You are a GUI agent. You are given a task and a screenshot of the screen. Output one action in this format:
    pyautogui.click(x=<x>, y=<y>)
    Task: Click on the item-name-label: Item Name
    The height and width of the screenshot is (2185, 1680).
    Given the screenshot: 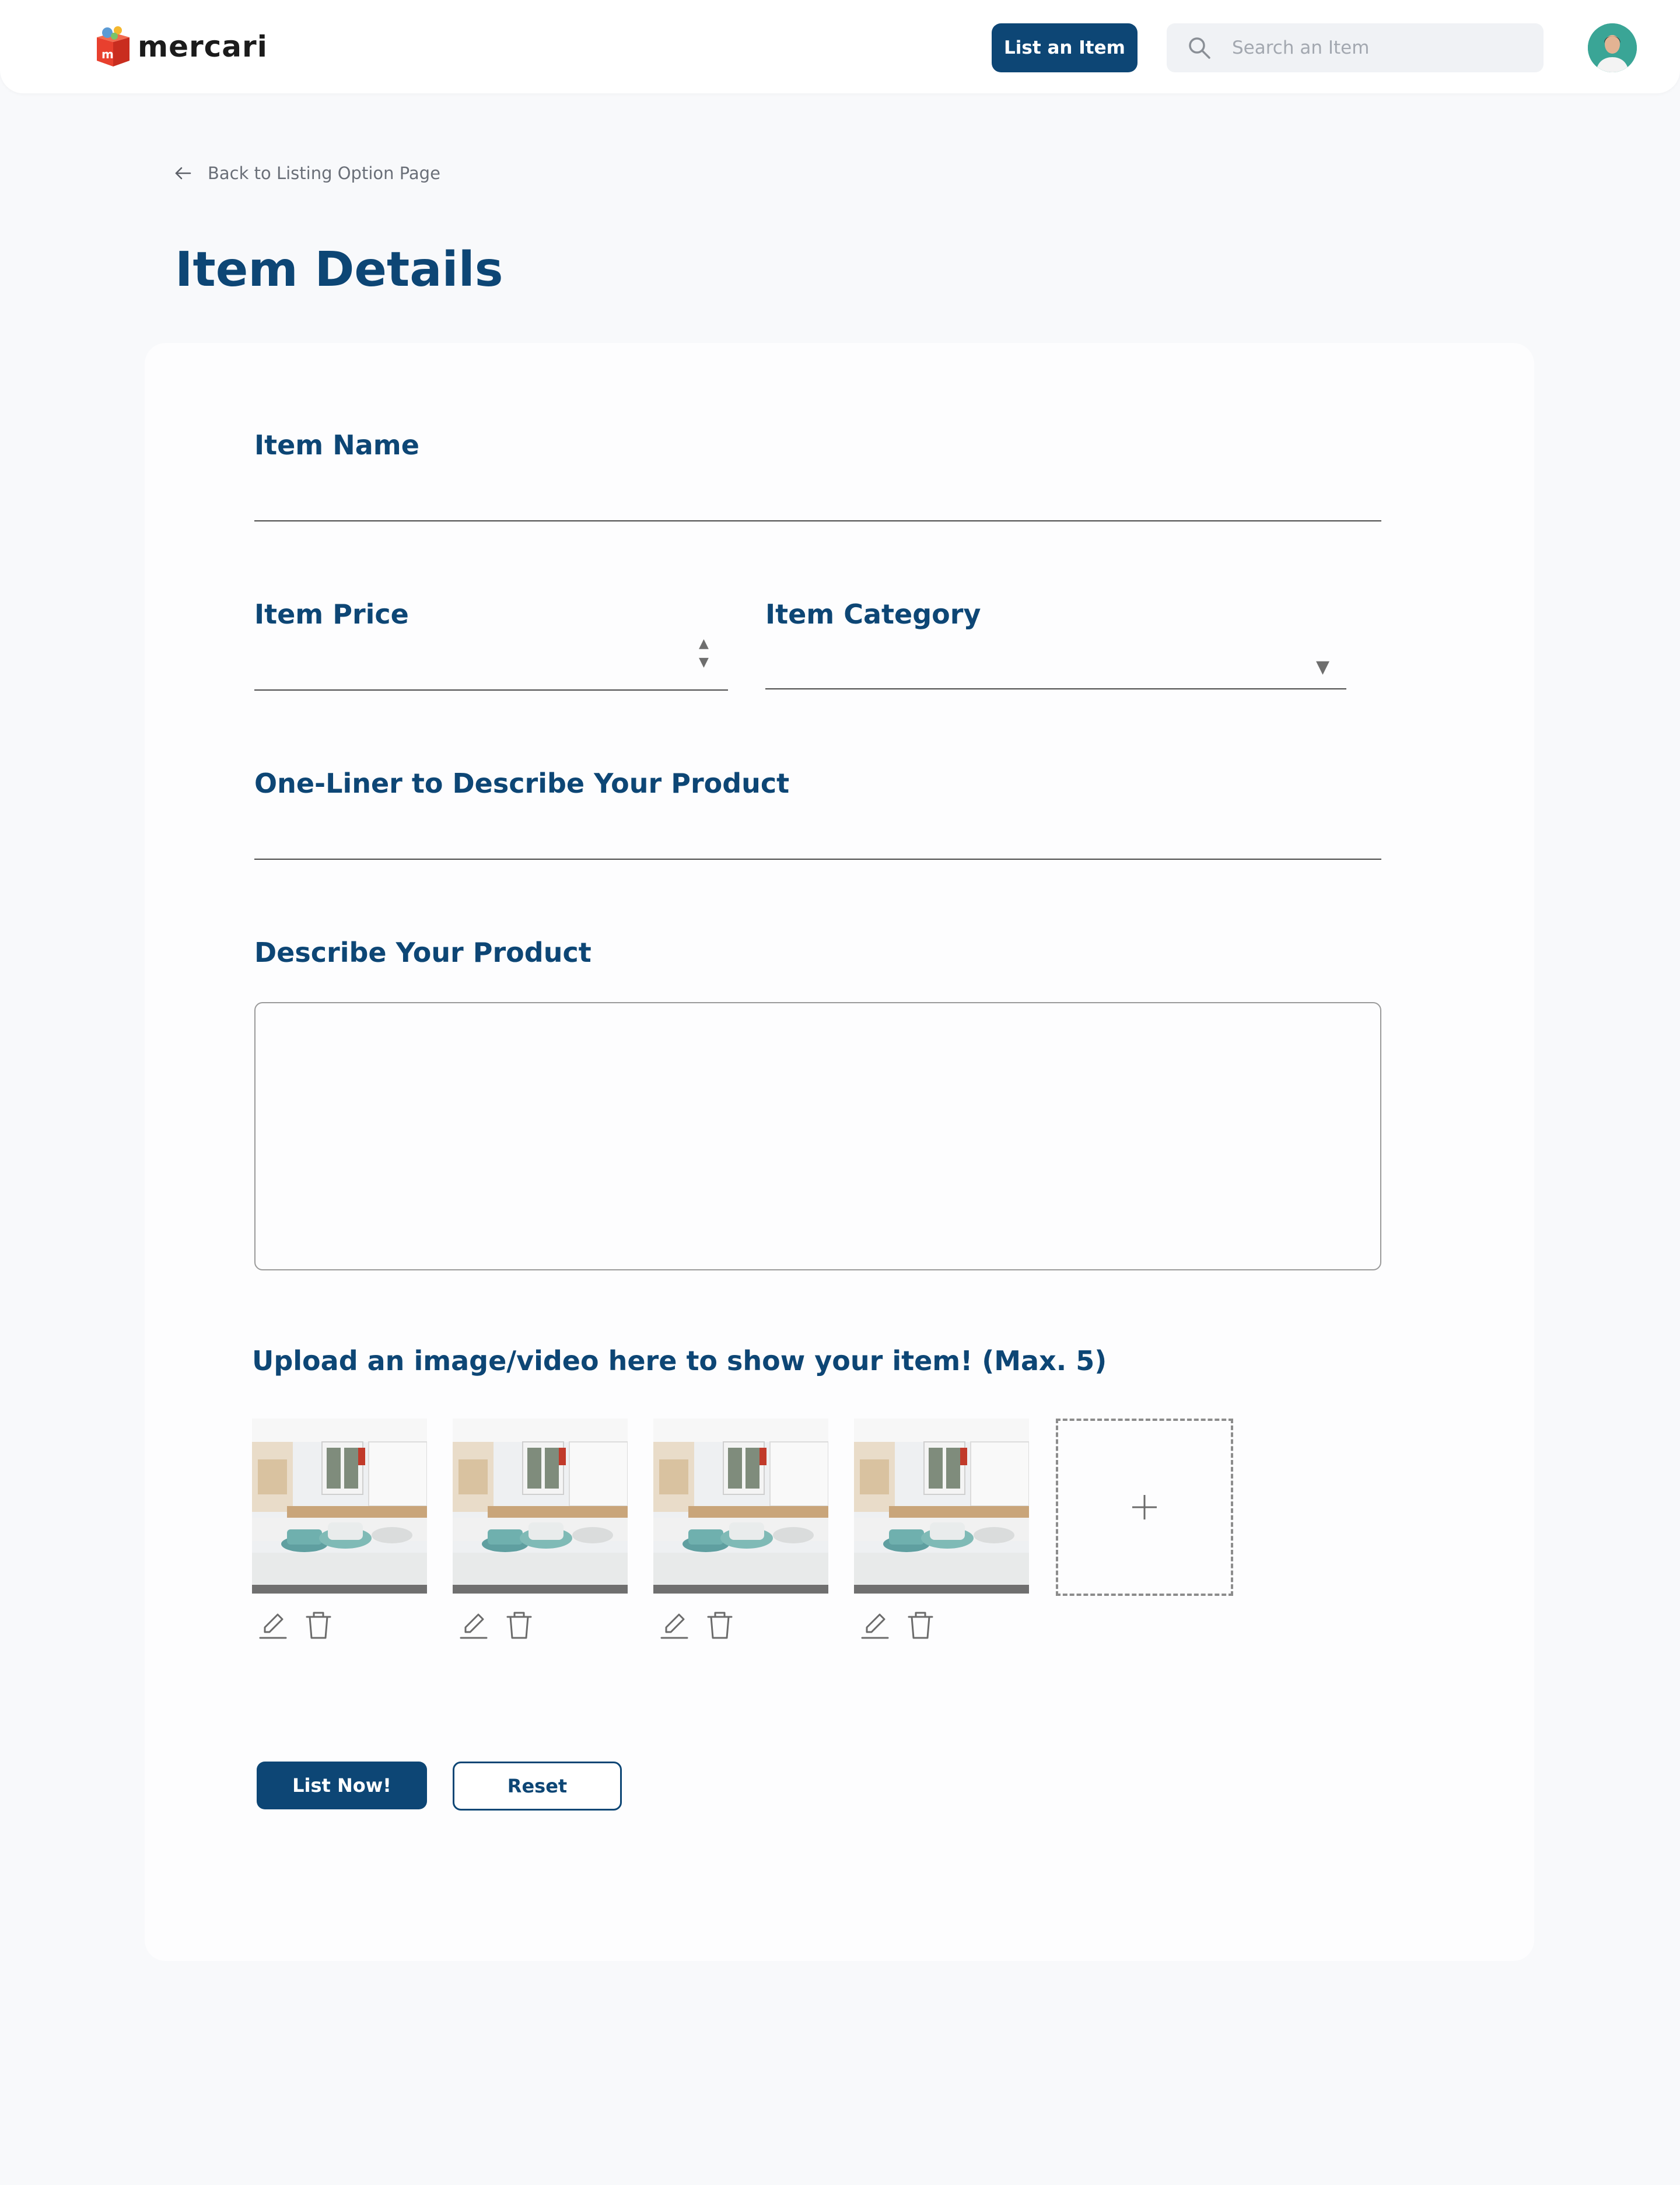 What is the action you would take?
    pyautogui.click(x=336, y=445)
    